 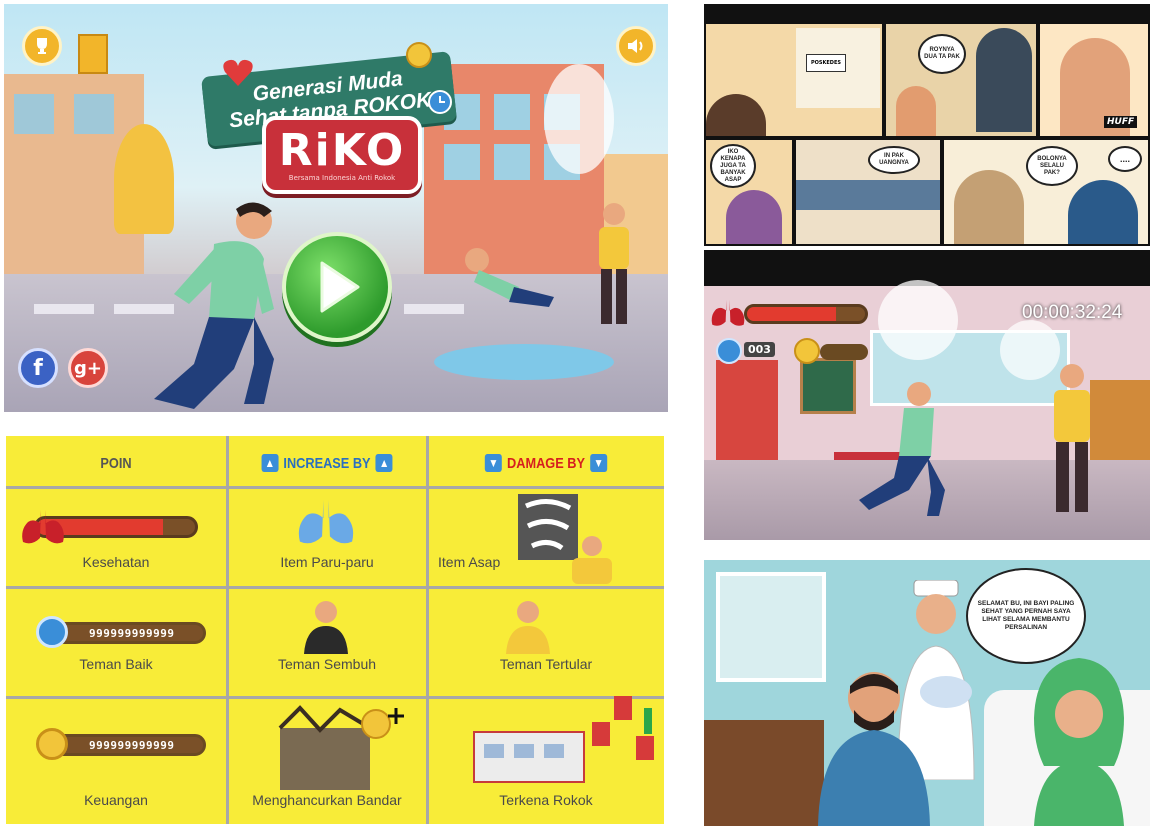 I want to click on header-damage: ▼ DAMAGE BY ▼, so click(x=546, y=463).